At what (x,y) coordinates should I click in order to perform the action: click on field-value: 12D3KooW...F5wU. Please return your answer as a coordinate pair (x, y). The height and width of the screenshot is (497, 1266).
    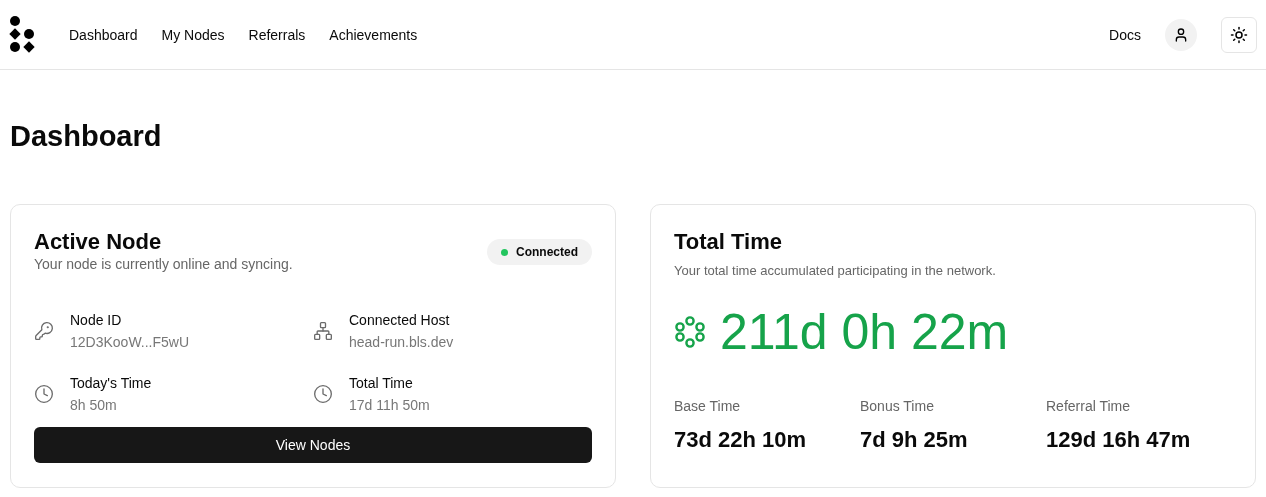
    Looking at the image, I should click on (130, 342).